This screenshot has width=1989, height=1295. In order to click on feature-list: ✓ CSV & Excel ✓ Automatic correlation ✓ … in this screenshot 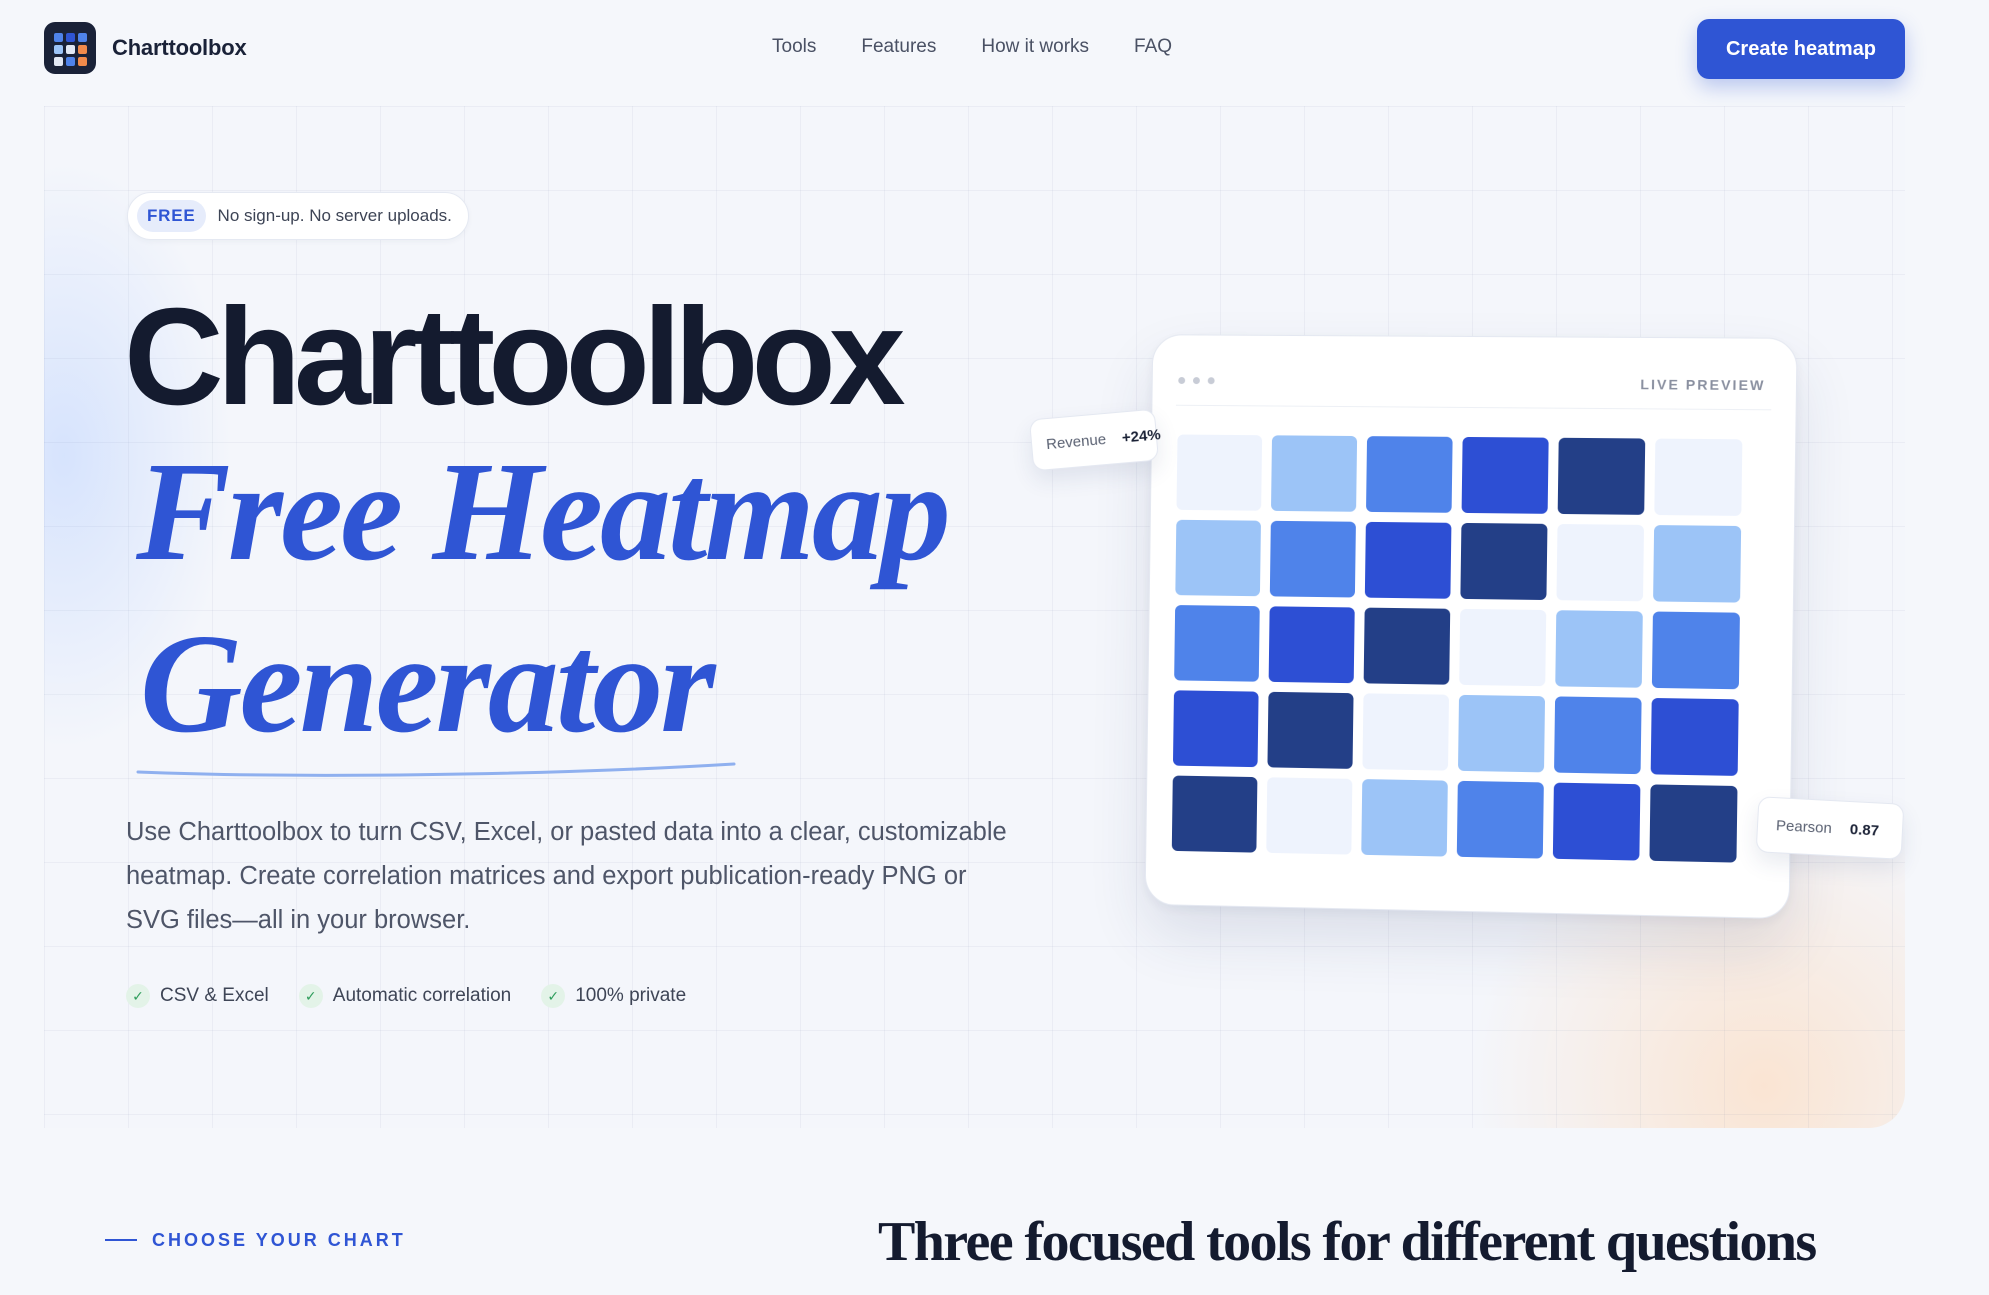, I will do `click(406, 996)`.